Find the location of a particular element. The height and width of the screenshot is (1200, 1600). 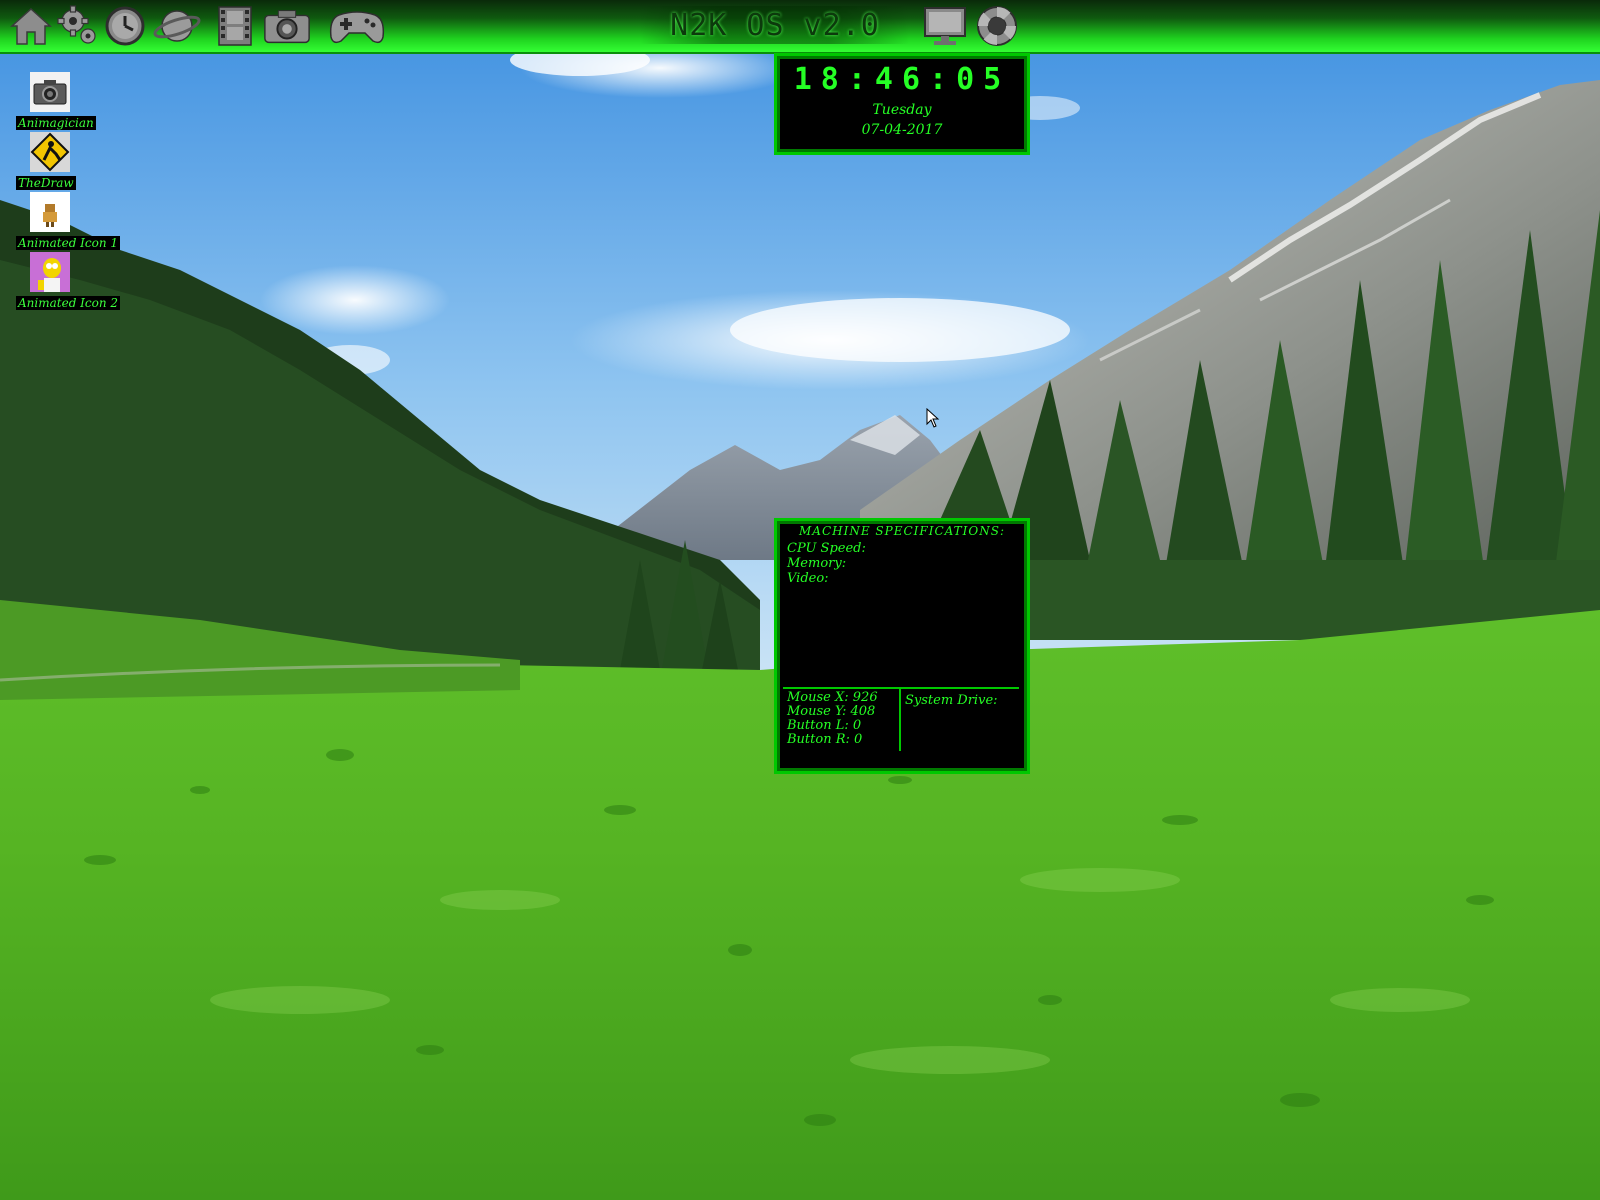

system-drive-label: System Drive: is located at coordinates (951, 700).